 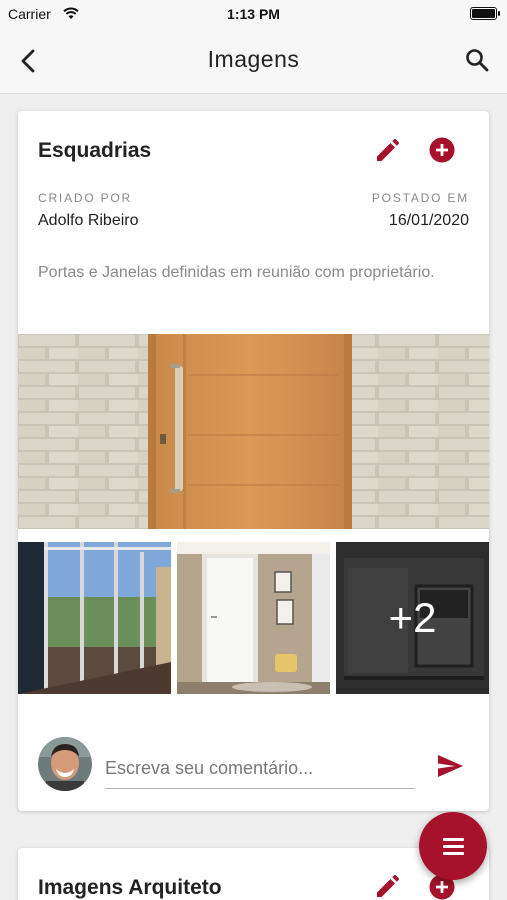 What do you see at coordinates (253, 874) in the screenshot?
I see `post-card-2: Imagens Arquiteto` at bounding box center [253, 874].